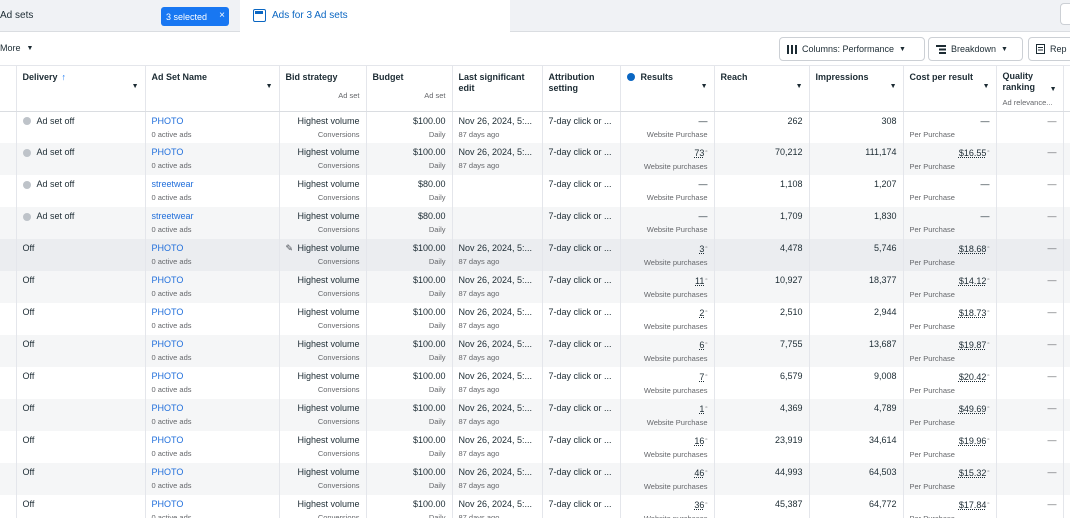 Image resolution: width=1070 pixels, height=518 pixels. Describe the element at coordinates (323, 89) in the screenshot. I see `column-header-bid-strategy: Bid strategy Ad set` at that location.